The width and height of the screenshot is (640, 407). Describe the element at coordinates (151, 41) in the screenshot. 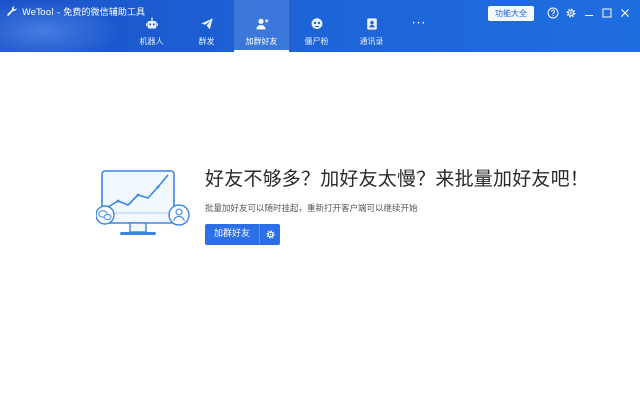

I see `tab-label: 机器人` at that location.